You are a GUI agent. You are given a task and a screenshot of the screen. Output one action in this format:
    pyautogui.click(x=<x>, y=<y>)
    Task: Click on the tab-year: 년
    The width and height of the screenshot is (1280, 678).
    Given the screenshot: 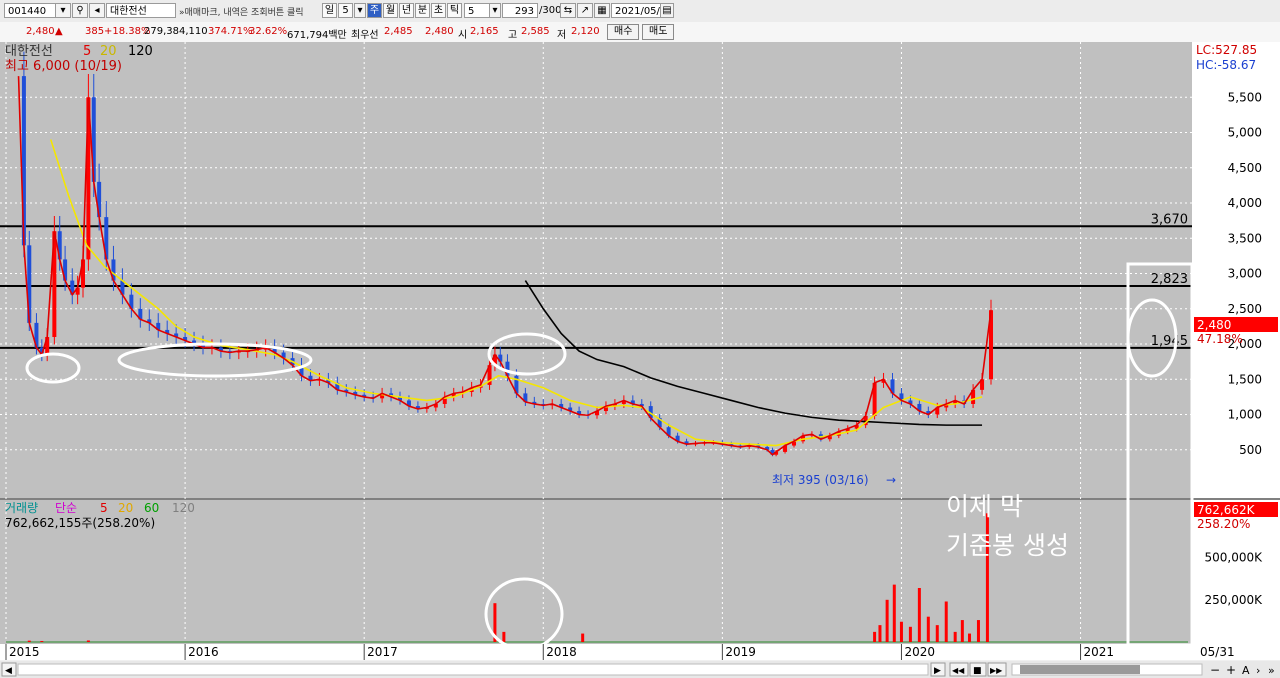 What is the action you would take?
    pyautogui.click(x=406, y=10)
    